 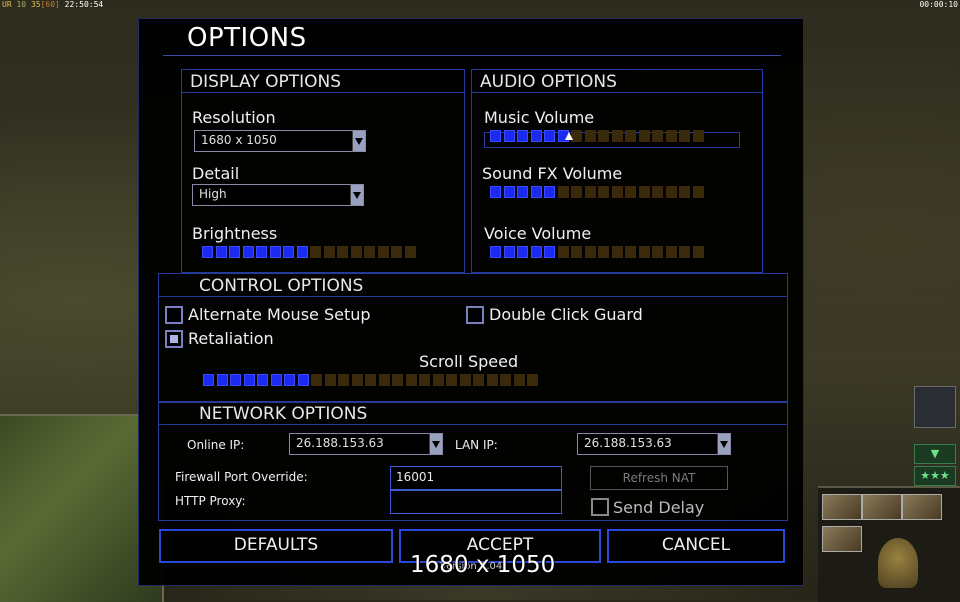 I want to click on resolution-dropdown: 1680 x 1050, so click(x=280, y=141).